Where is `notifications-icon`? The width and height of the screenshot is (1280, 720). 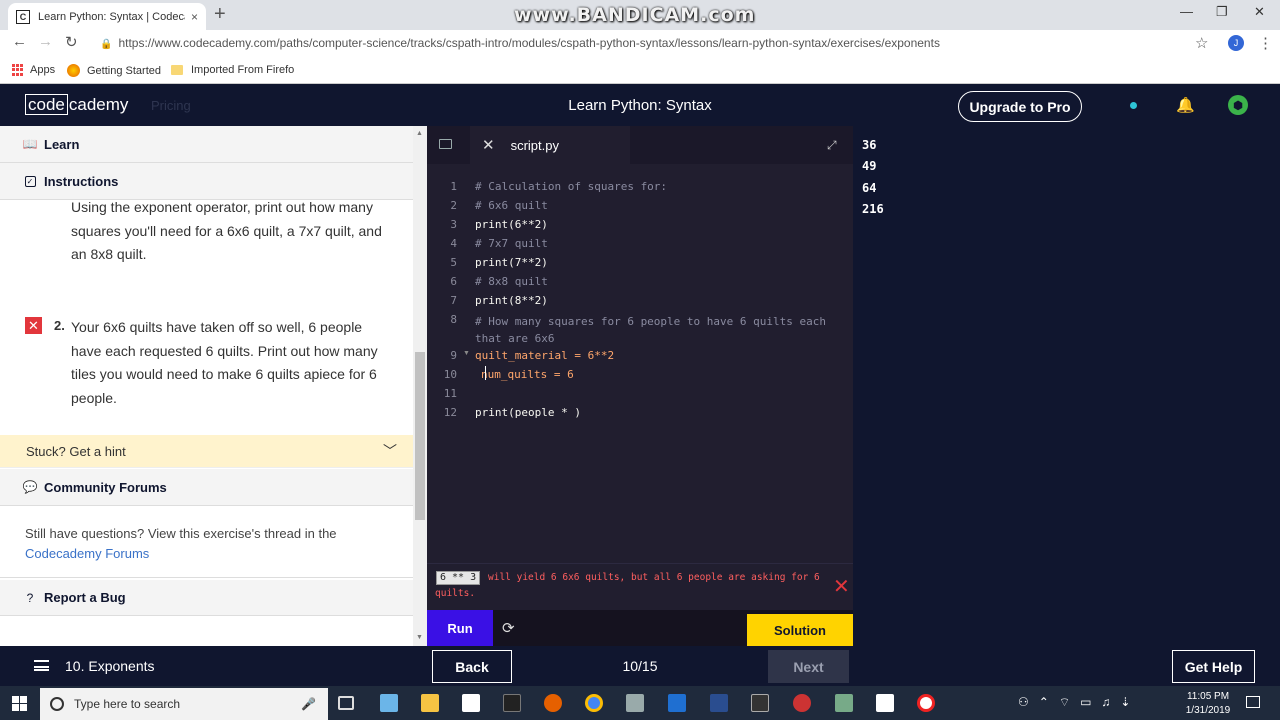 notifications-icon is located at coordinates (1253, 702).